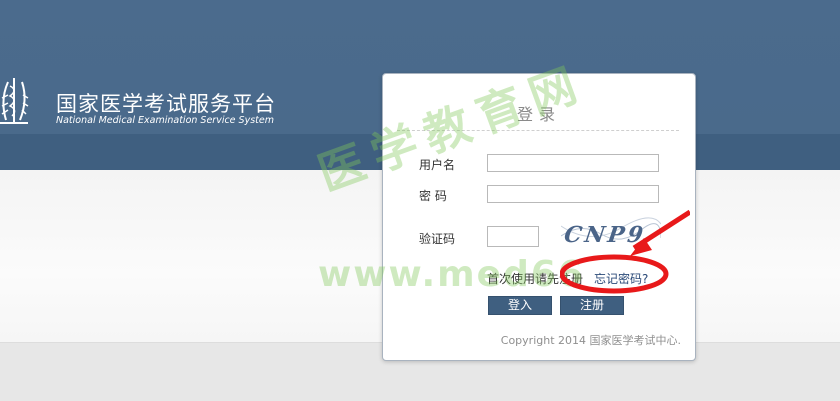  What do you see at coordinates (520, 305) in the screenshot?
I see `login-button: 登入` at bounding box center [520, 305].